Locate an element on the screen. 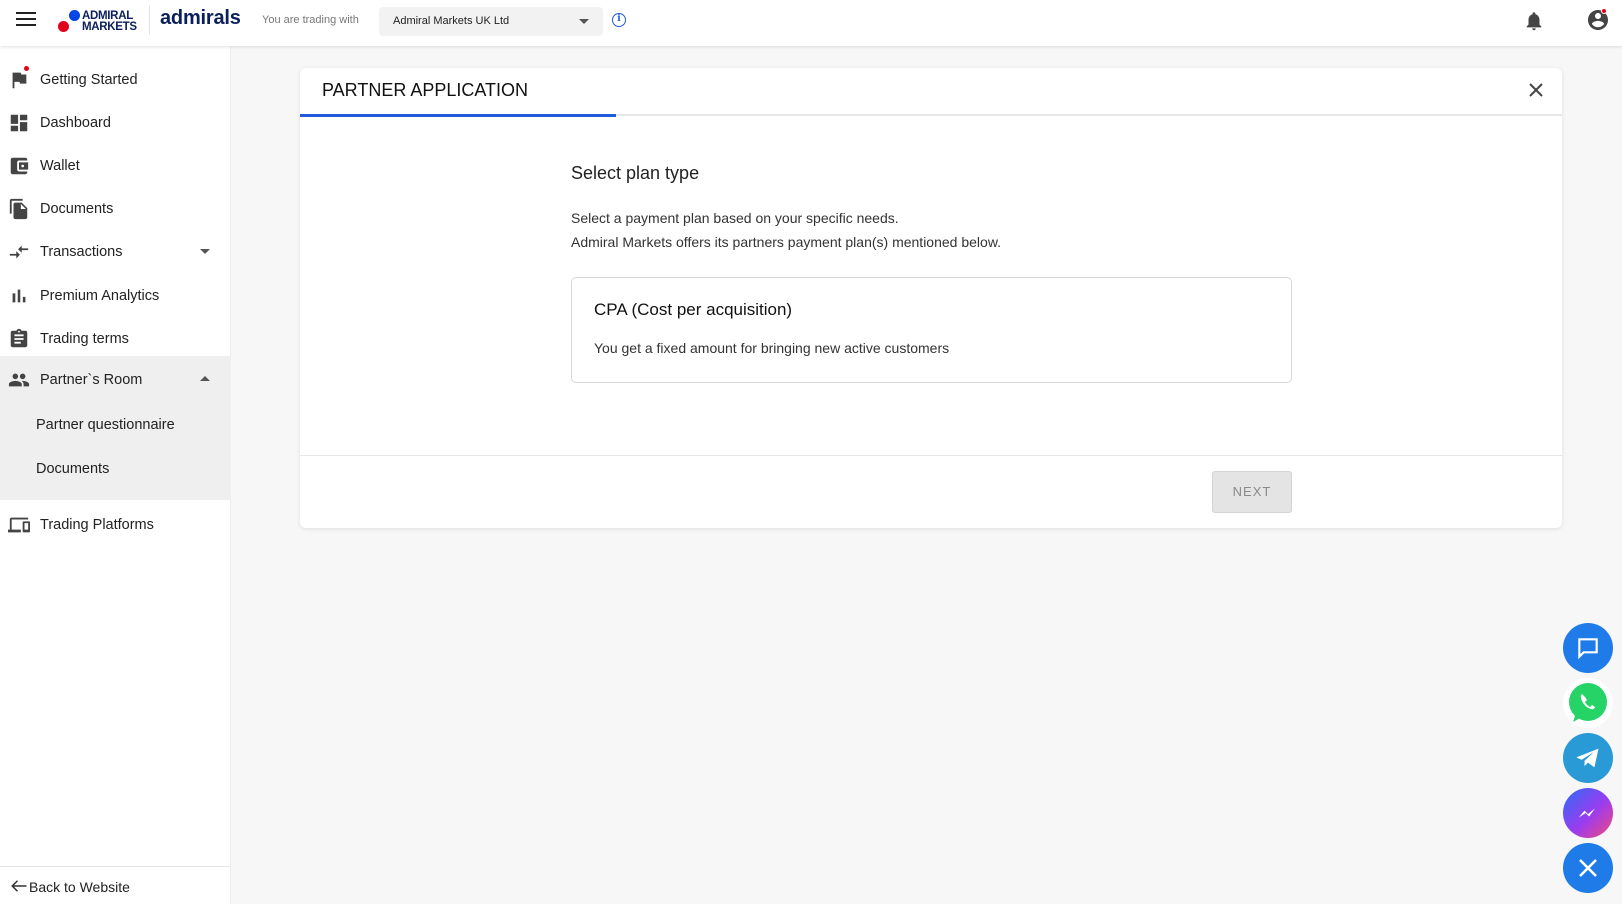 The image size is (1622, 904). clipboard-icon is located at coordinates (19, 338).